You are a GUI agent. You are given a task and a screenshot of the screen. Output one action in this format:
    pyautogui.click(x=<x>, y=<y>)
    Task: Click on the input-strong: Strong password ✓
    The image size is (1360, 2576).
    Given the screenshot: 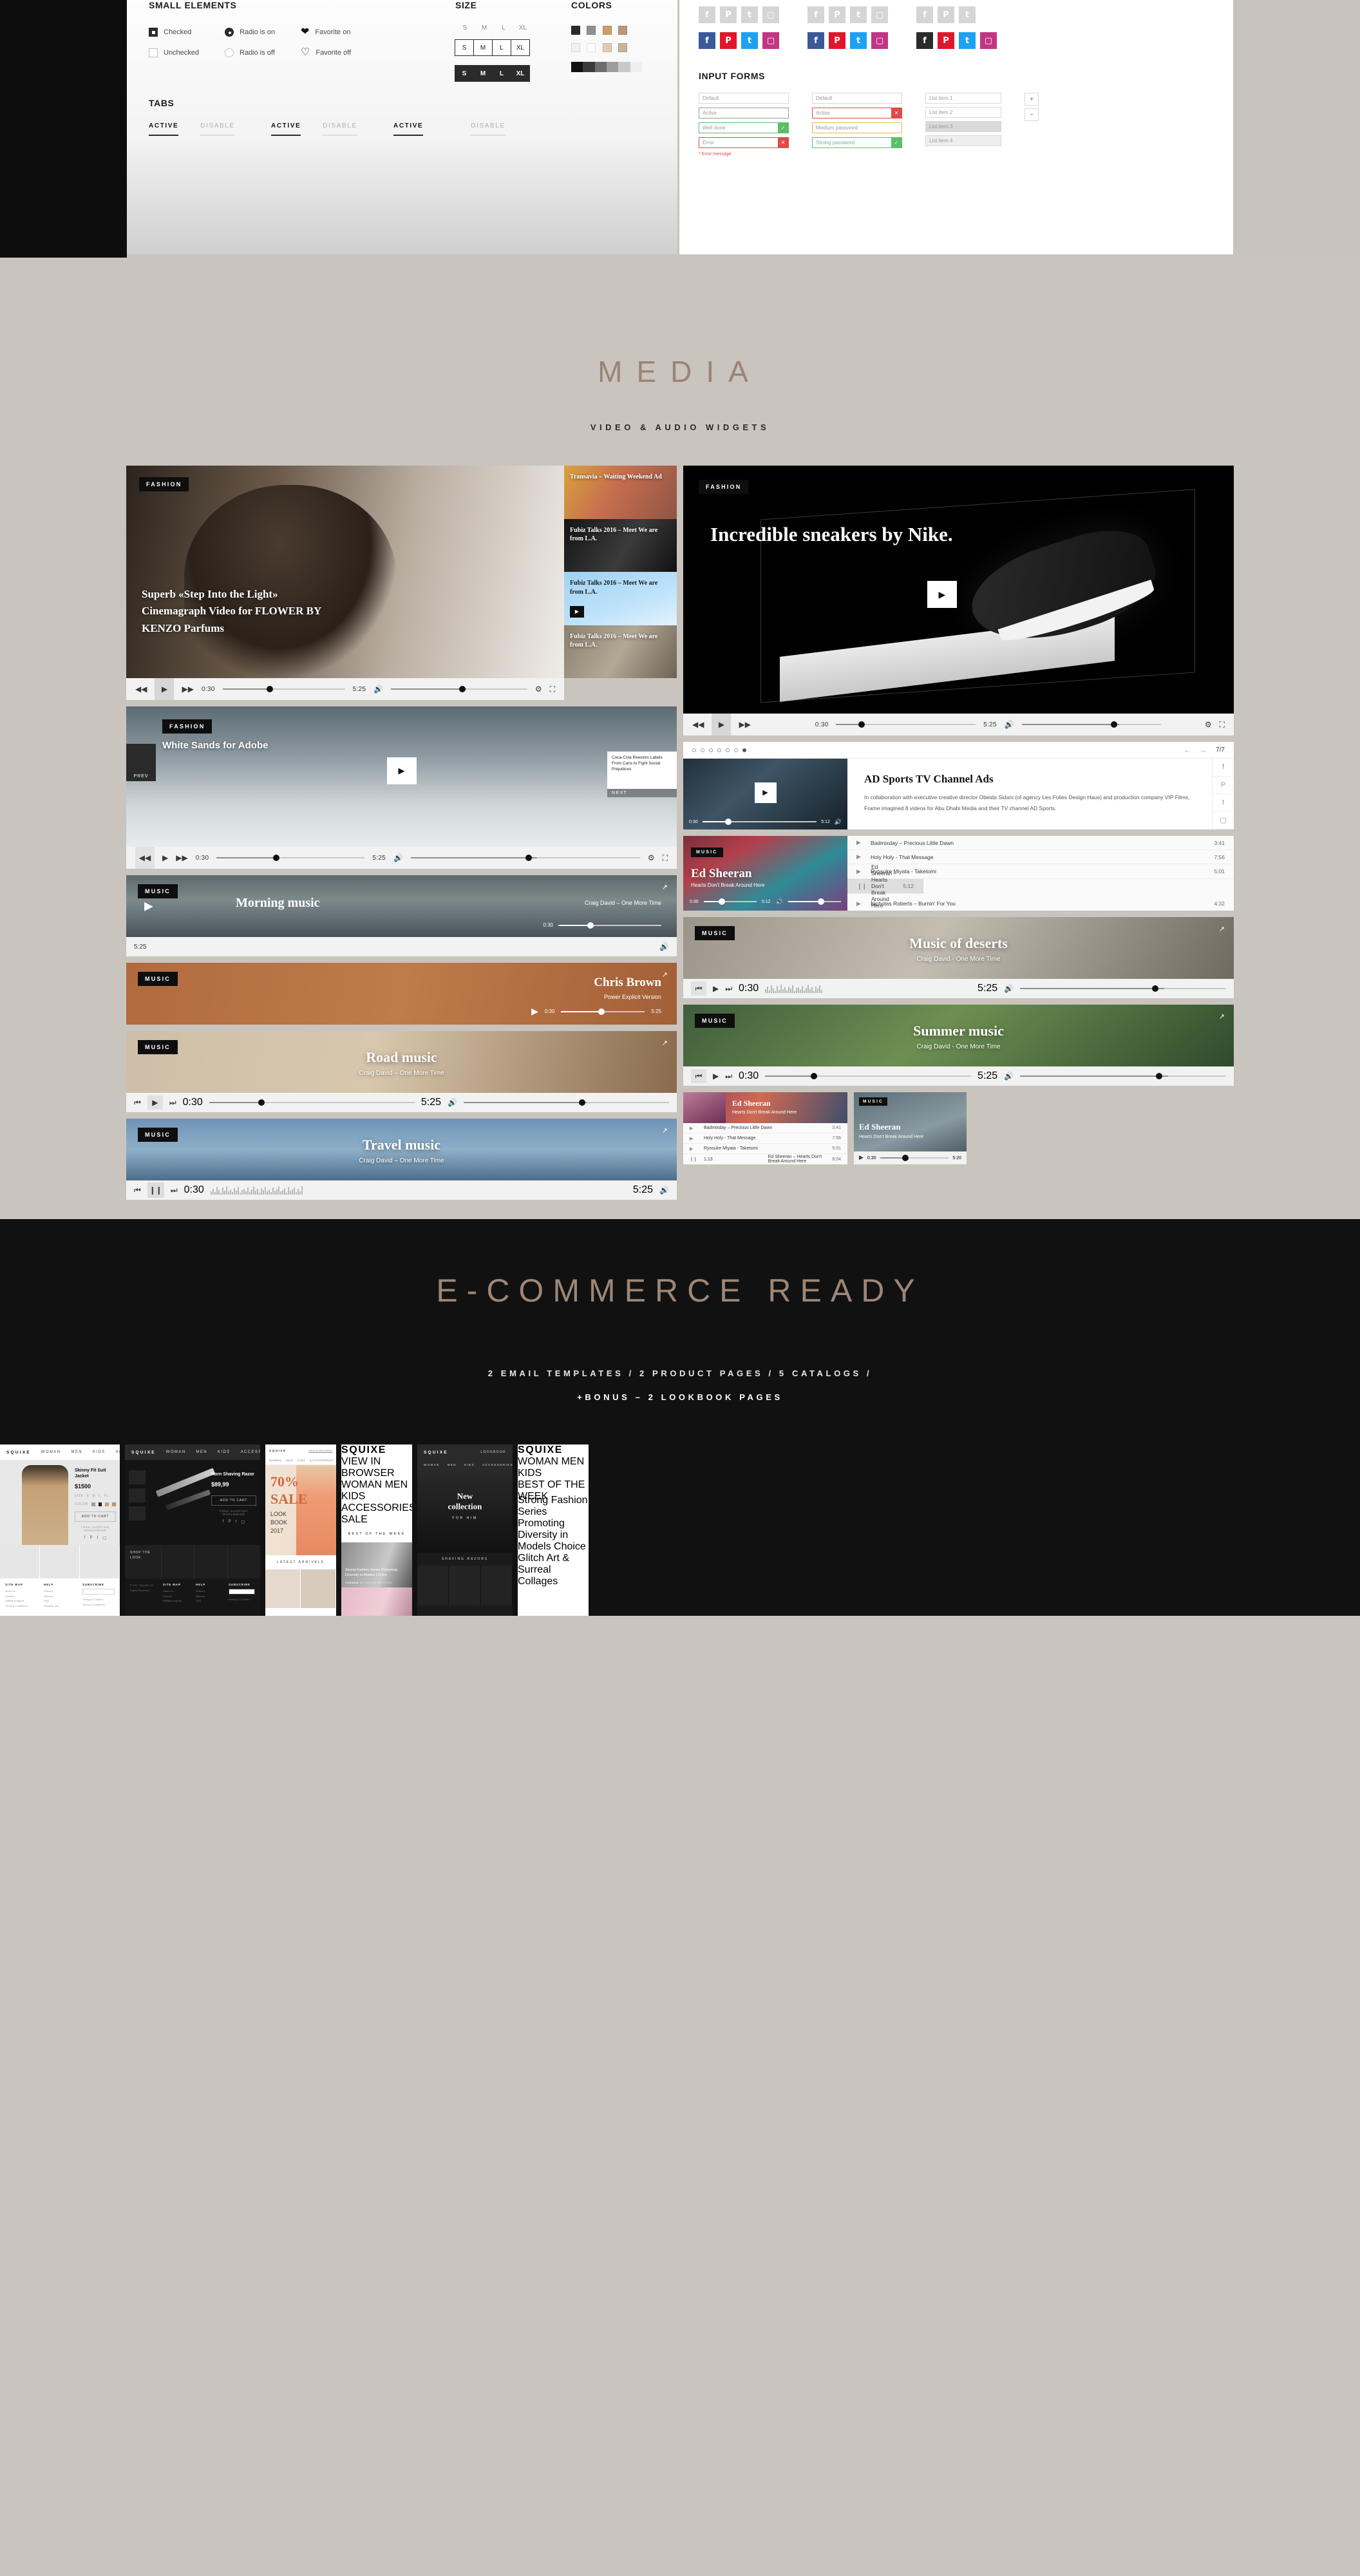 What is the action you would take?
    pyautogui.click(x=857, y=143)
    